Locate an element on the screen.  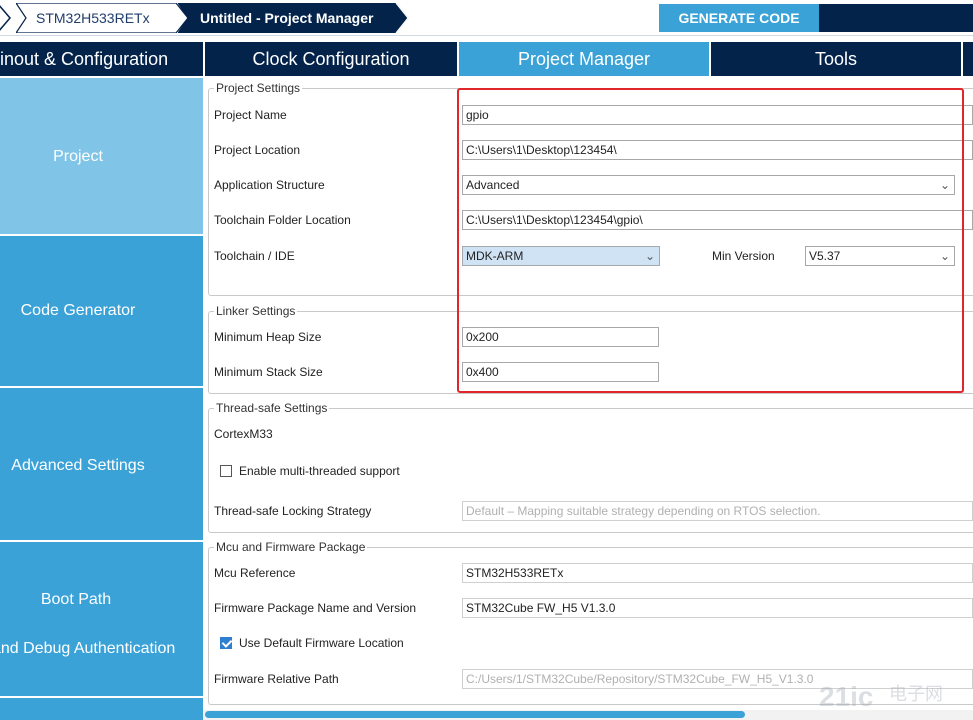
firmware-package-value: STM32Cube FW_H5 V1.3.0 is located at coordinates (717, 608).